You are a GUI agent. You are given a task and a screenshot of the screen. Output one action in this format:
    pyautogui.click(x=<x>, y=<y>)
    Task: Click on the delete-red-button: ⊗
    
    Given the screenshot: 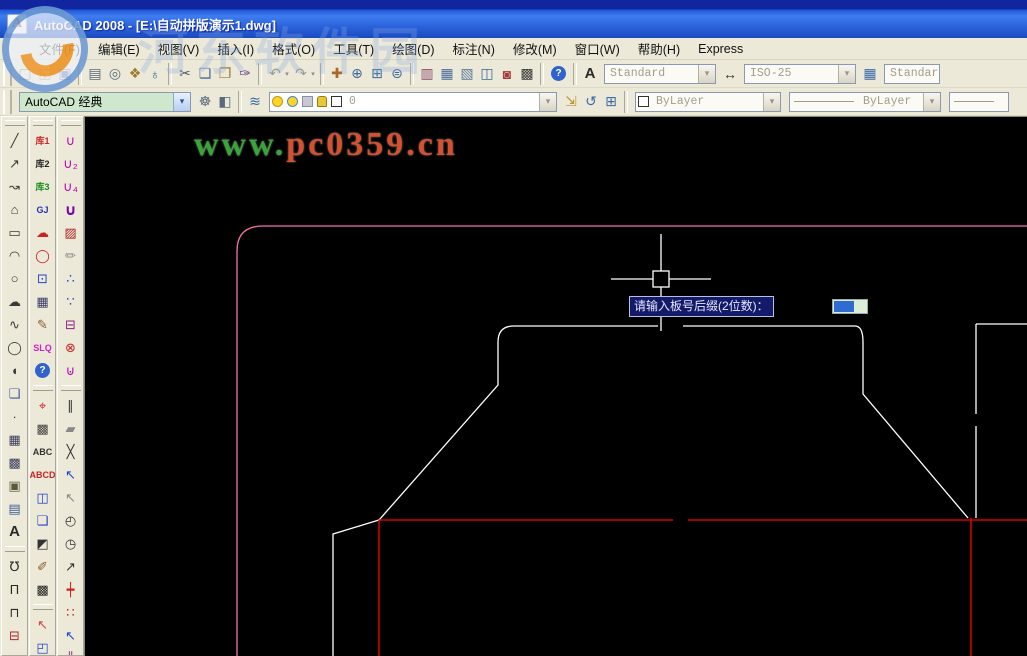 What is the action you would take?
    pyautogui.click(x=71, y=347)
    